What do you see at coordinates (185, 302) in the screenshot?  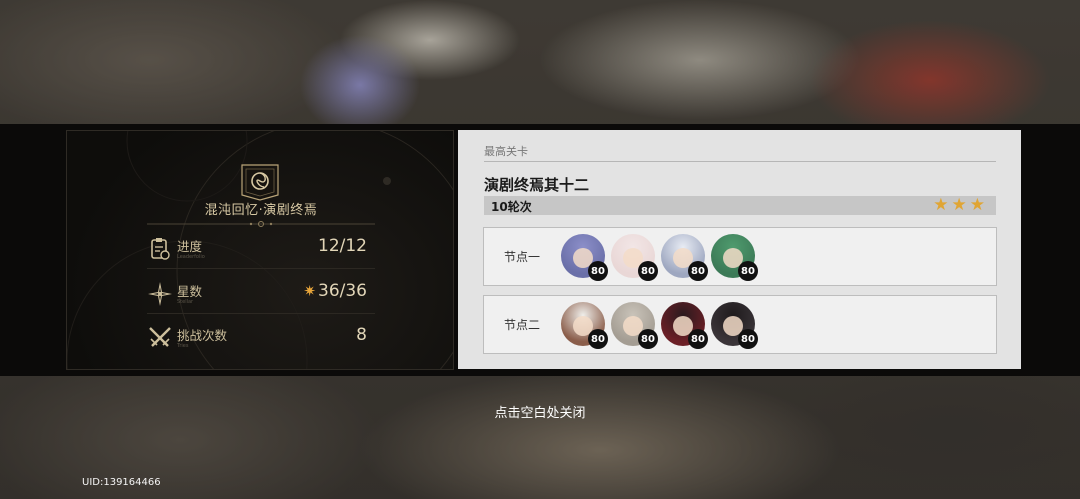 I see `stat-sublabel-stars: Stellar` at bounding box center [185, 302].